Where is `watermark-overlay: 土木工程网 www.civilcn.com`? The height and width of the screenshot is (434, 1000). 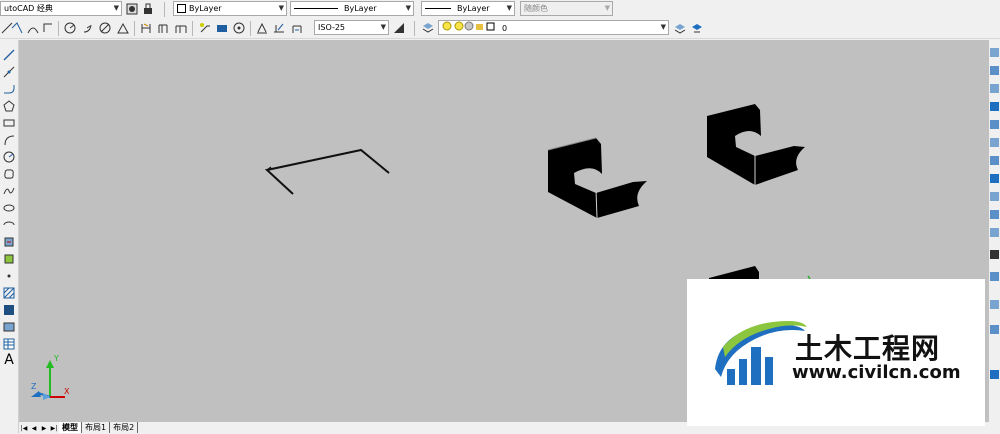 watermark-overlay: 土木工程网 www.civilcn.com is located at coordinates (836, 352).